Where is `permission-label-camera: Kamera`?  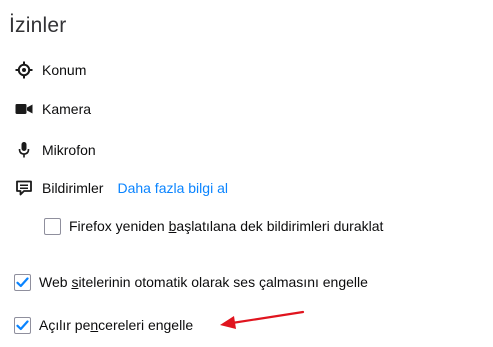 permission-label-camera: Kamera is located at coordinates (67, 109).